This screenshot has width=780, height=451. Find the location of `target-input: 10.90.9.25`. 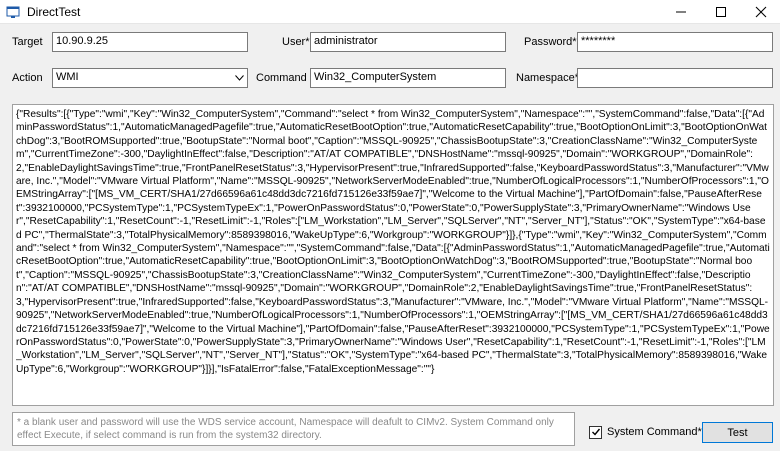

target-input: 10.90.9.25 is located at coordinates (150, 42).